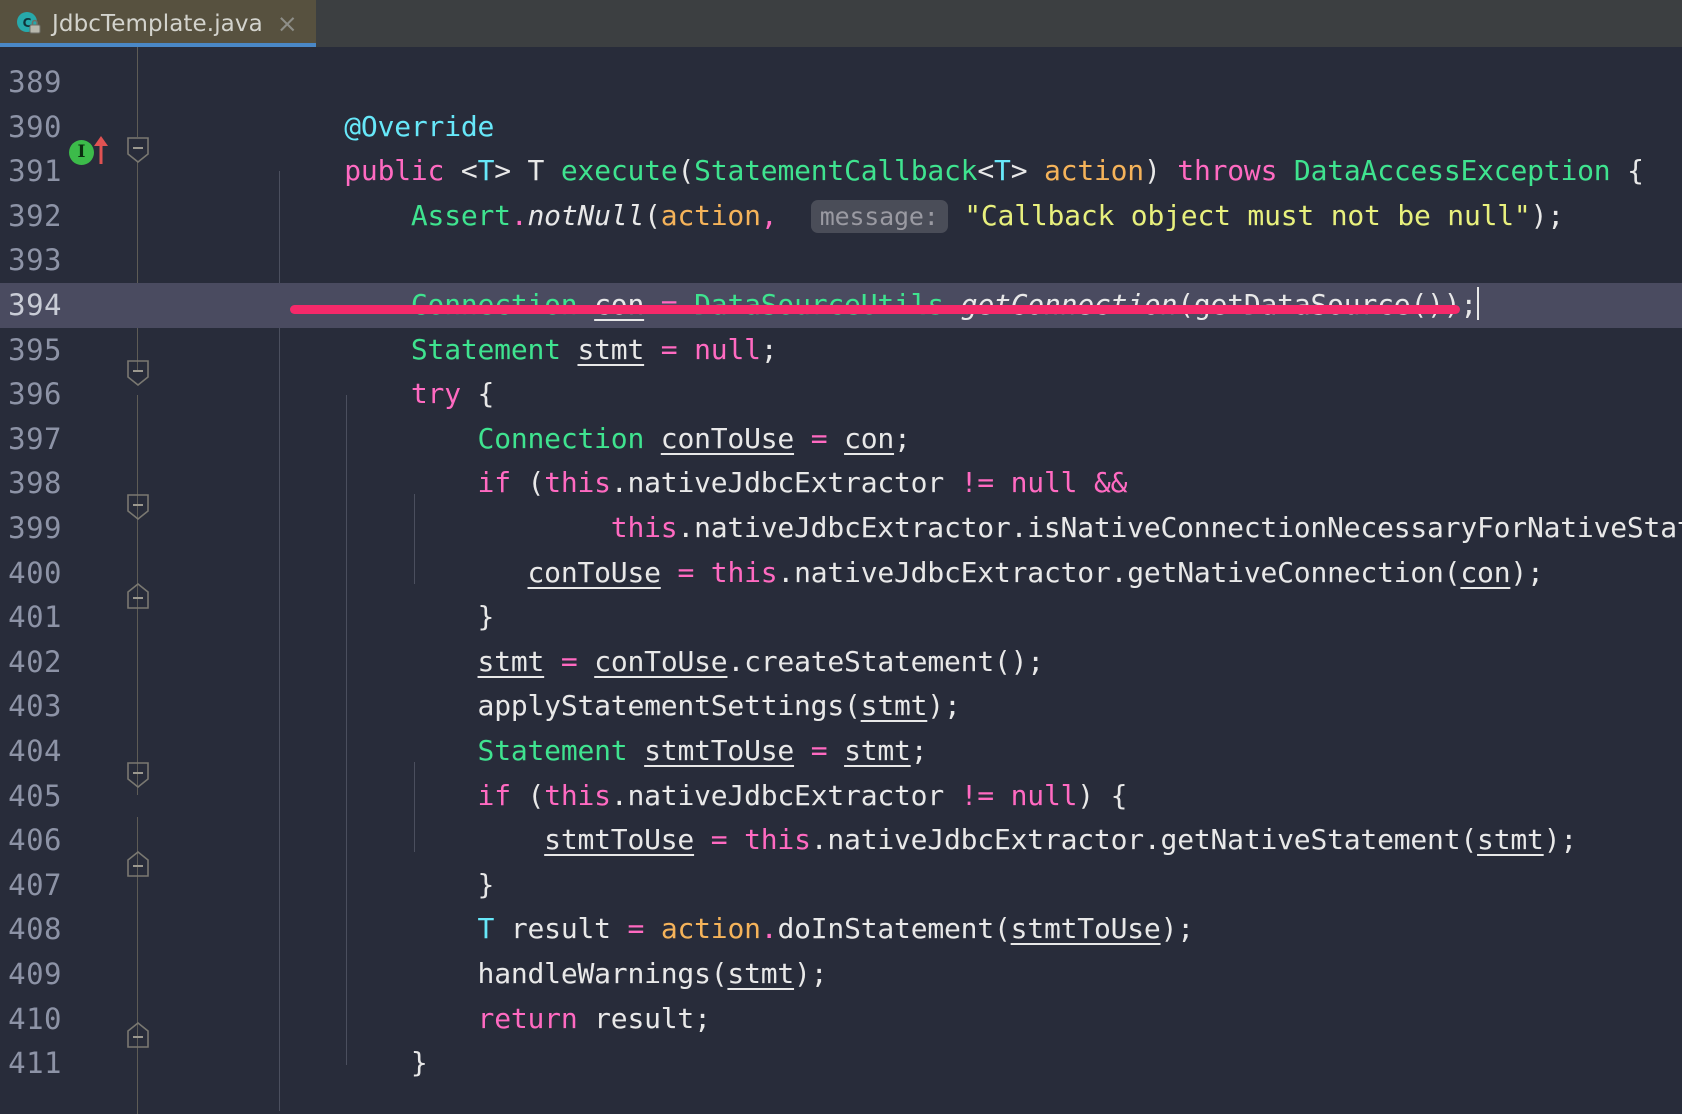 The image size is (1682, 1114). Describe the element at coordinates (841, 617) in the screenshot. I see `code-line-401: 401 }` at that location.